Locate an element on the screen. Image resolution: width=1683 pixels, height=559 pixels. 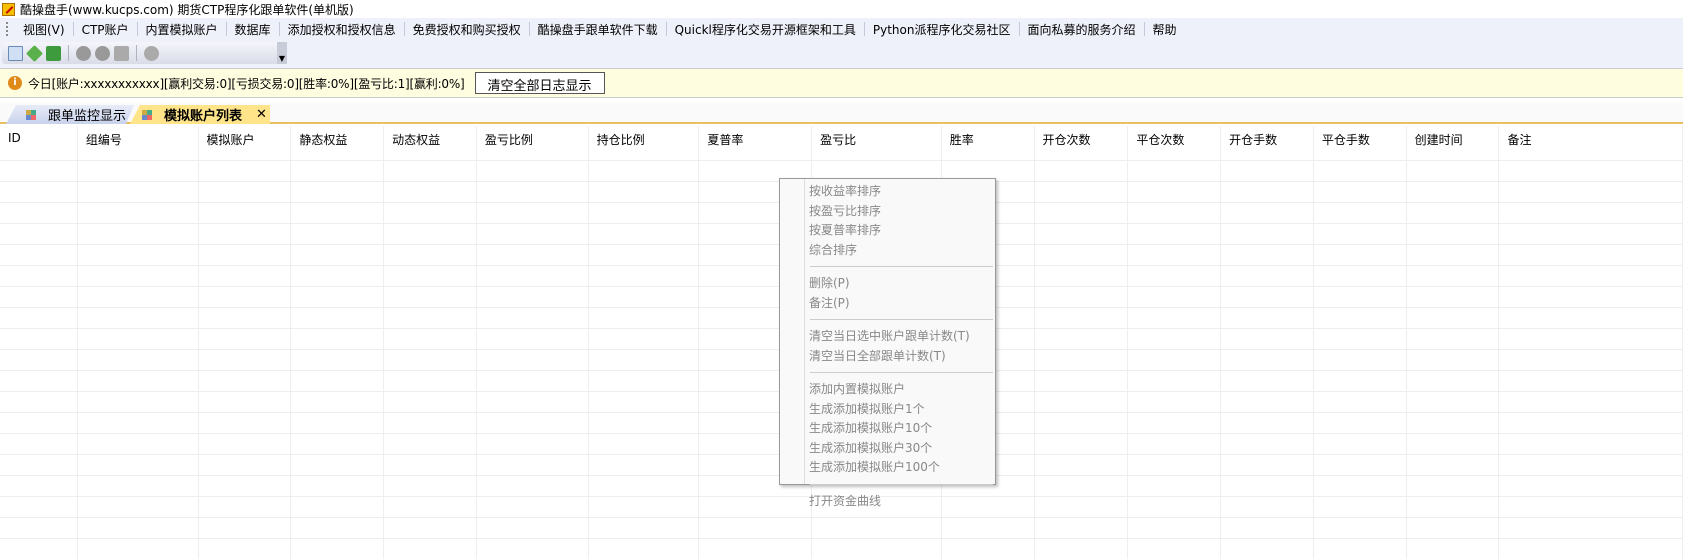
context-menu-item: 生成添加模拟账户30个 is located at coordinates (887, 449).